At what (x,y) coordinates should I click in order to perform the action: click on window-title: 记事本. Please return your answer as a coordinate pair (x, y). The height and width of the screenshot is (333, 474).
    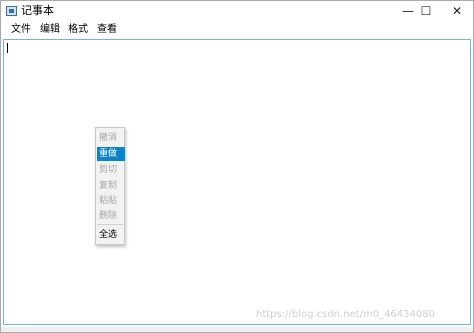
    Looking at the image, I should click on (37, 10).